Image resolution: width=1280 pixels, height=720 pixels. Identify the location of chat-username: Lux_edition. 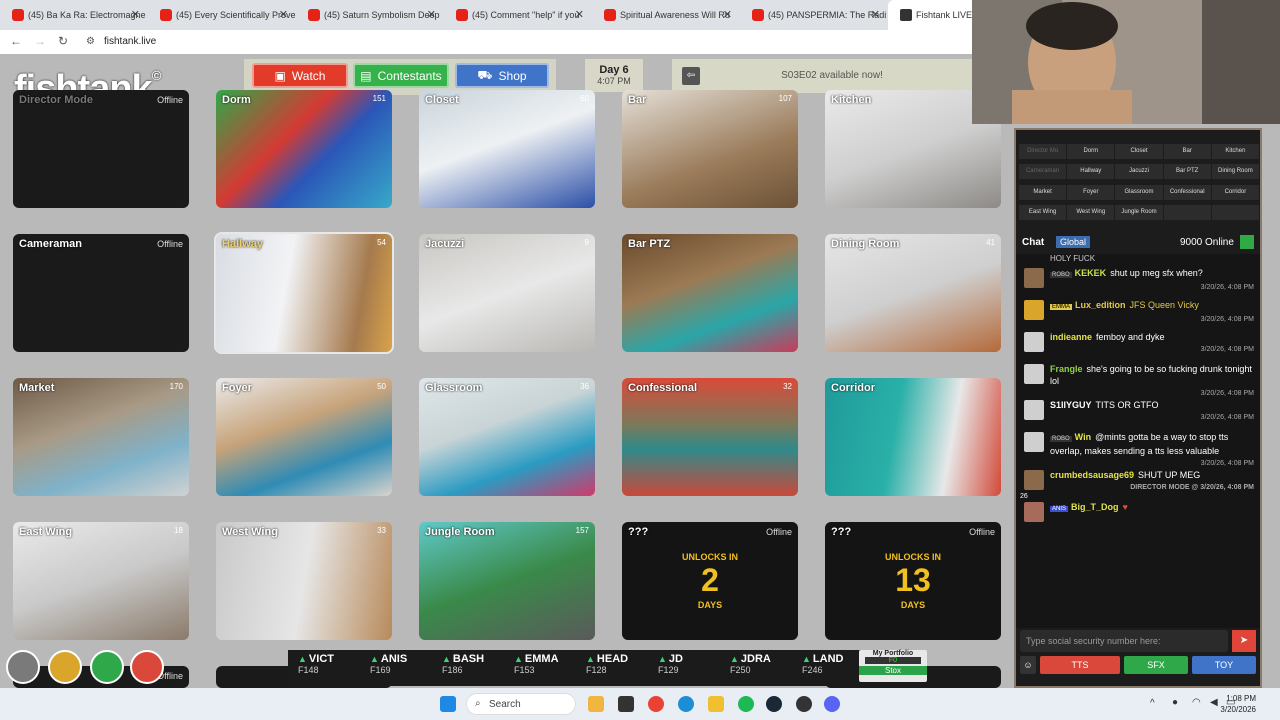
(1100, 305).